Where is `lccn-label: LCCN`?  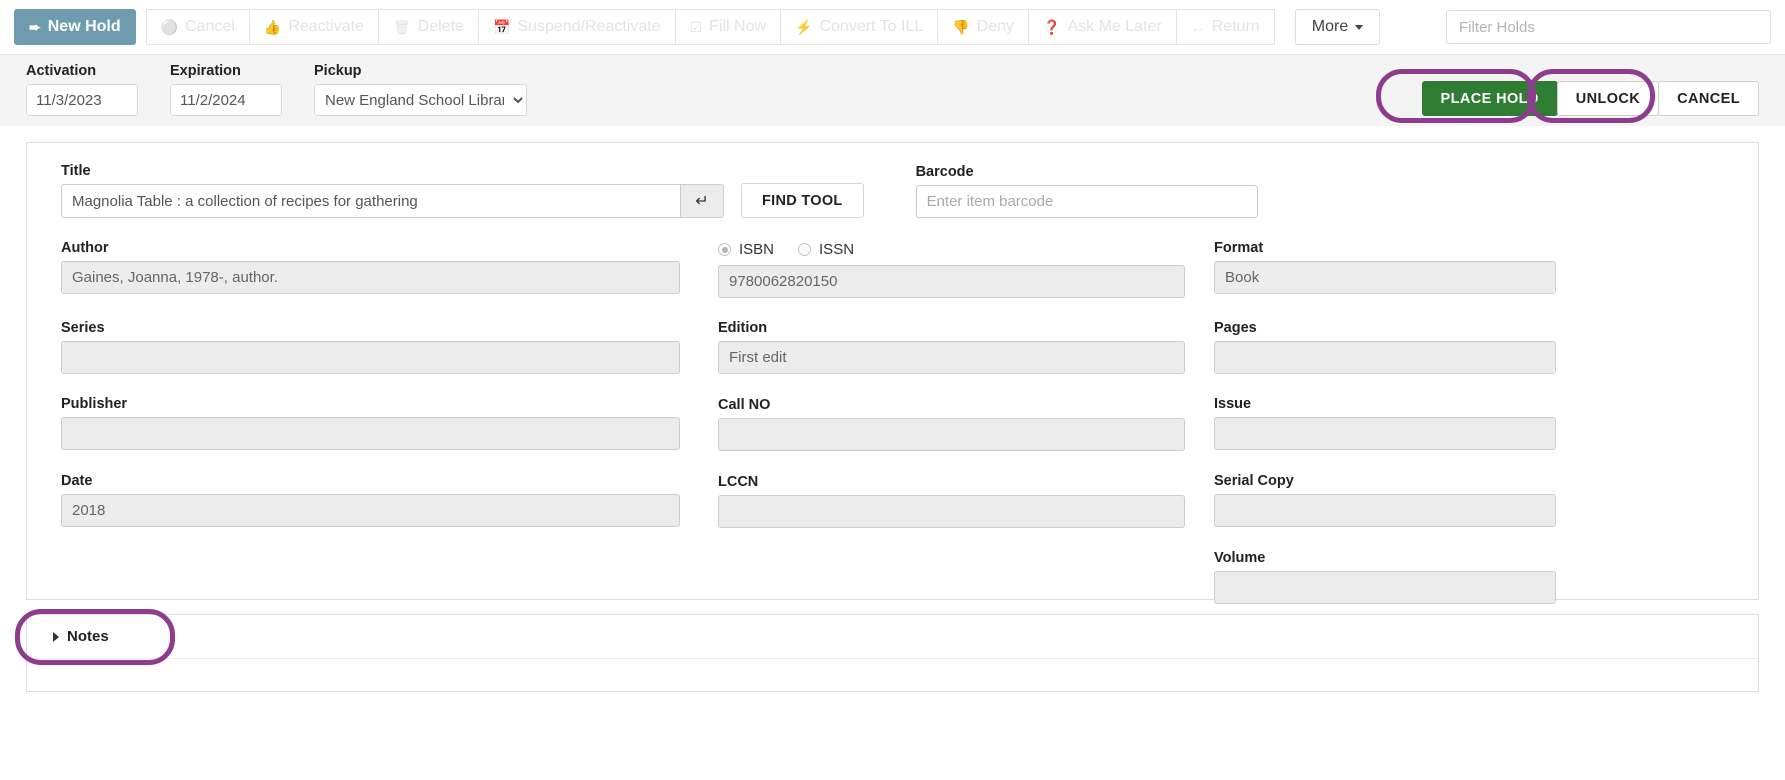
lccn-label: LCCN is located at coordinates (738, 482).